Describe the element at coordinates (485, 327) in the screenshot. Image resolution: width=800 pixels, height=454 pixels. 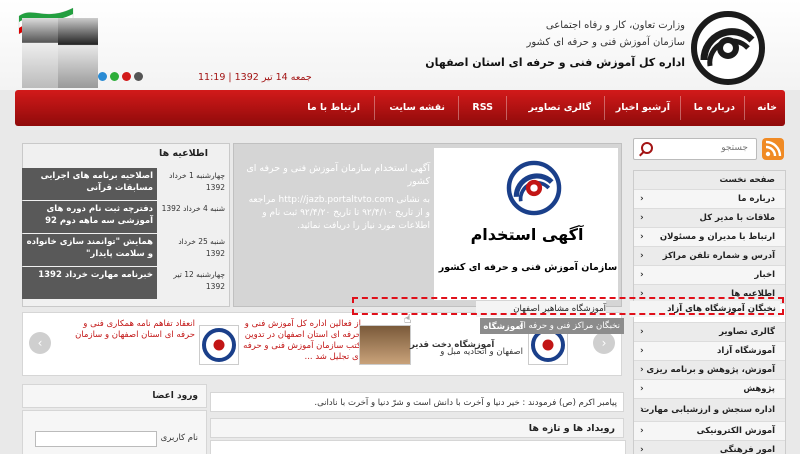
I see `submenu-item: آموزشگاه صالحات` at that location.